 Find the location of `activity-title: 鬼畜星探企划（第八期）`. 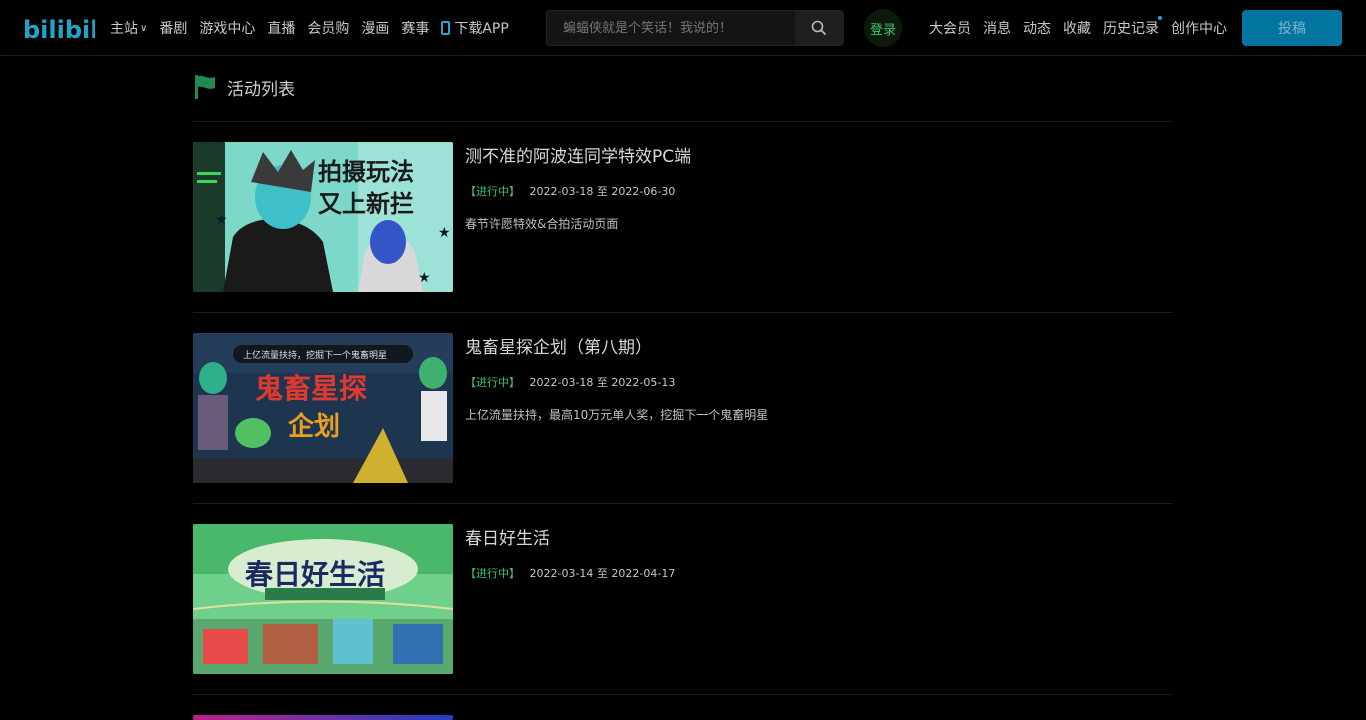

activity-title: 鬼畜星探企划（第八期） is located at coordinates (616, 345).